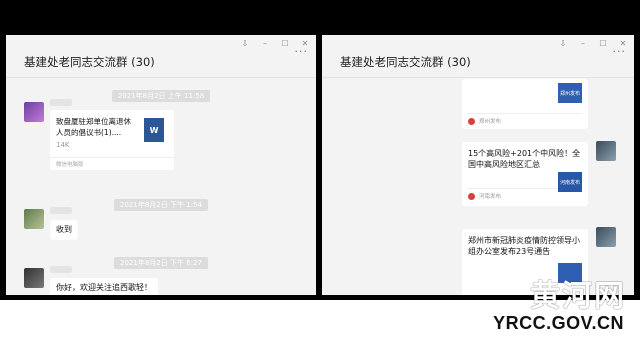 The height and width of the screenshot is (343, 640). Describe the element at coordinates (64, 230) in the screenshot. I see `text-message: 收到` at that location.